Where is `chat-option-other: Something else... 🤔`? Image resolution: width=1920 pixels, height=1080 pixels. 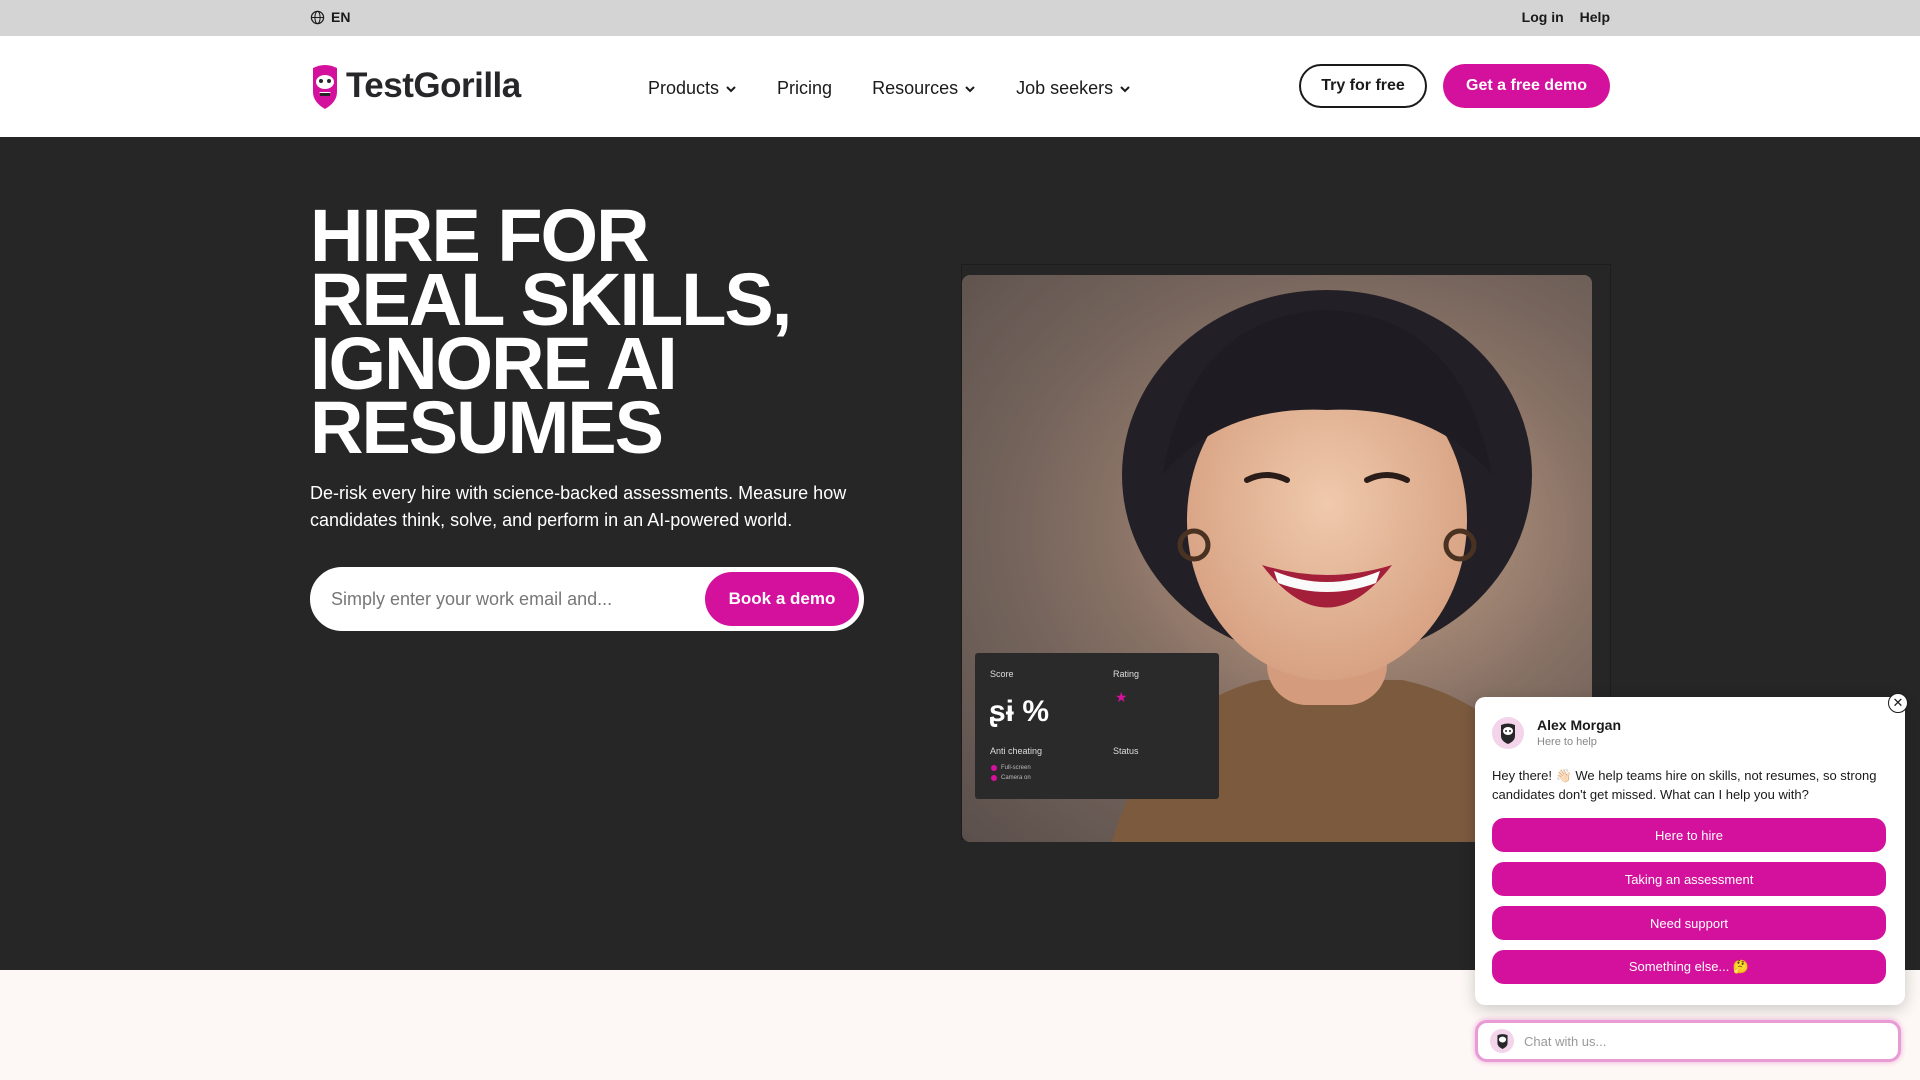
chat-option-other: Something else... 🤔 is located at coordinates (1689, 967).